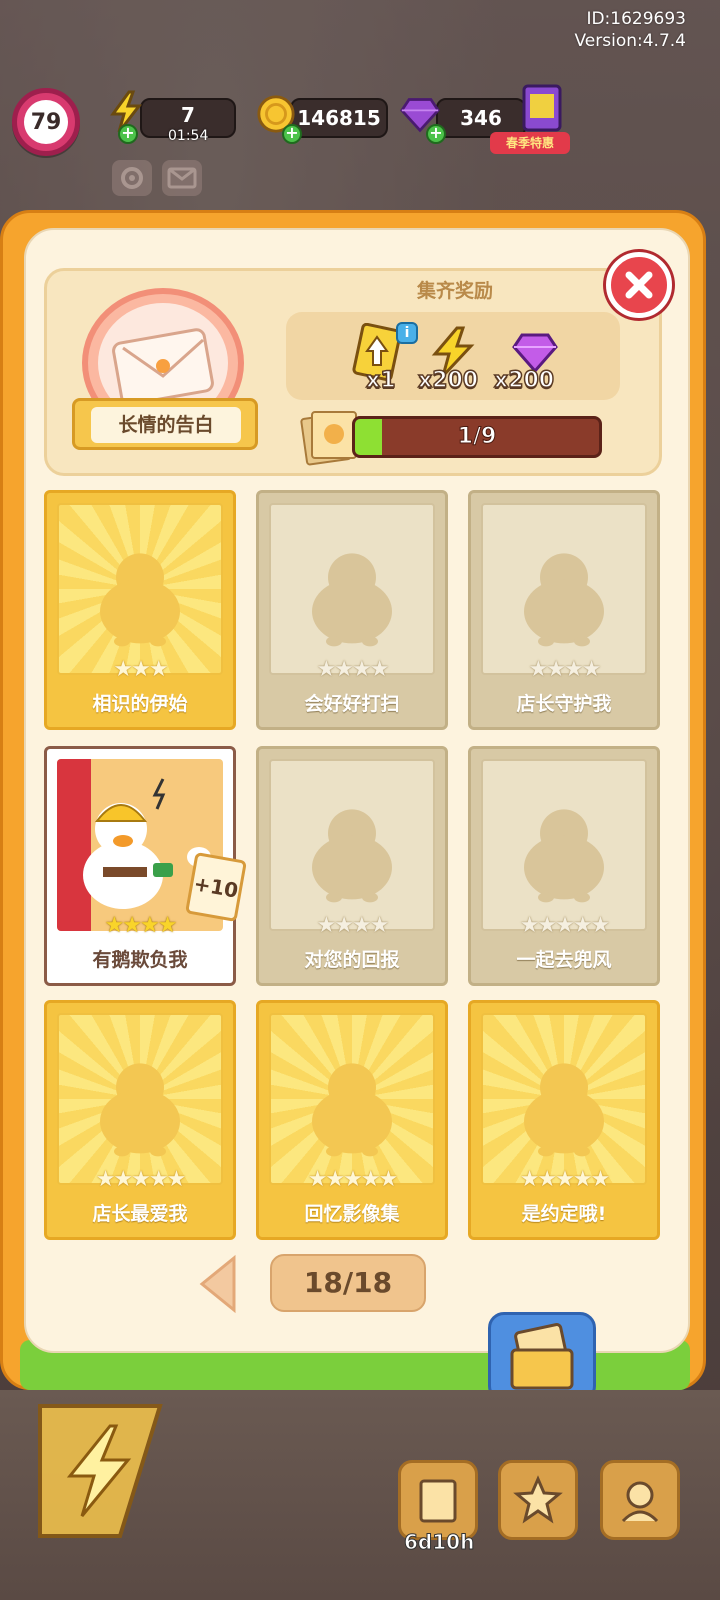 This screenshot has width=720, height=1600. What do you see at coordinates (352, 1214) in the screenshot?
I see `card-title: 回忆影像集` at bounding box center [352, 1214].